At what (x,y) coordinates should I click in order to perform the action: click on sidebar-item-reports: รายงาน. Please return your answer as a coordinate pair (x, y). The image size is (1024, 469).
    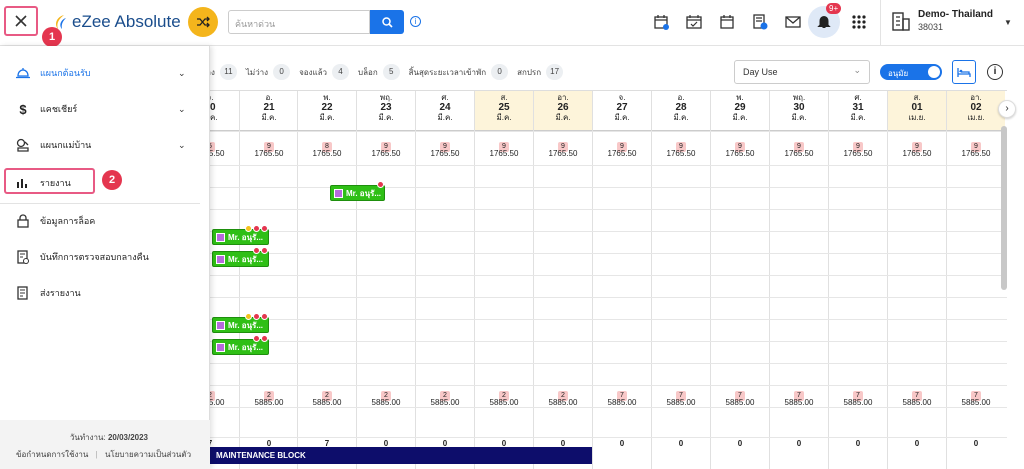
    Looking at the image, I should click on (43, 183).